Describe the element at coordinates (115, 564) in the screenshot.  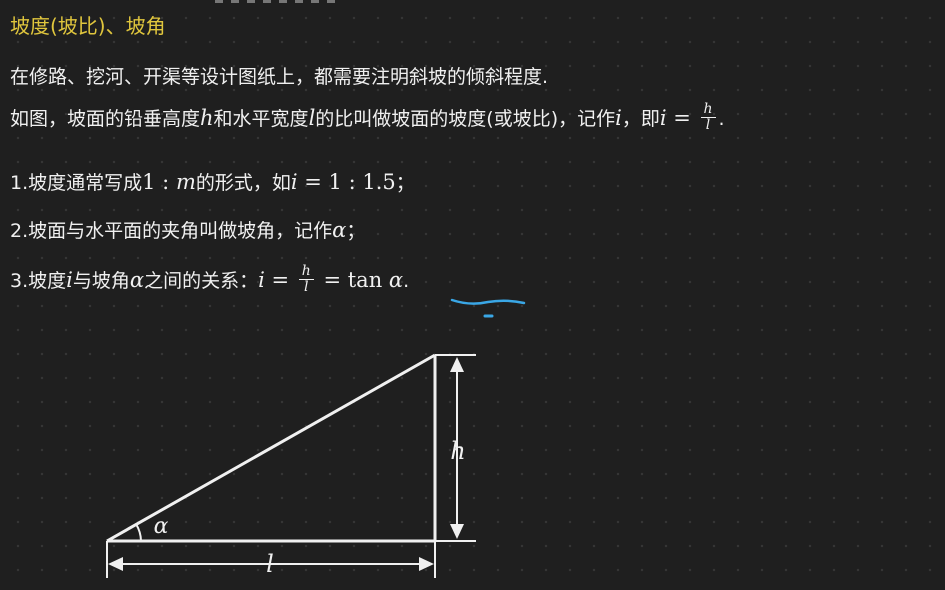
I see `base-arrow-left` at that location.